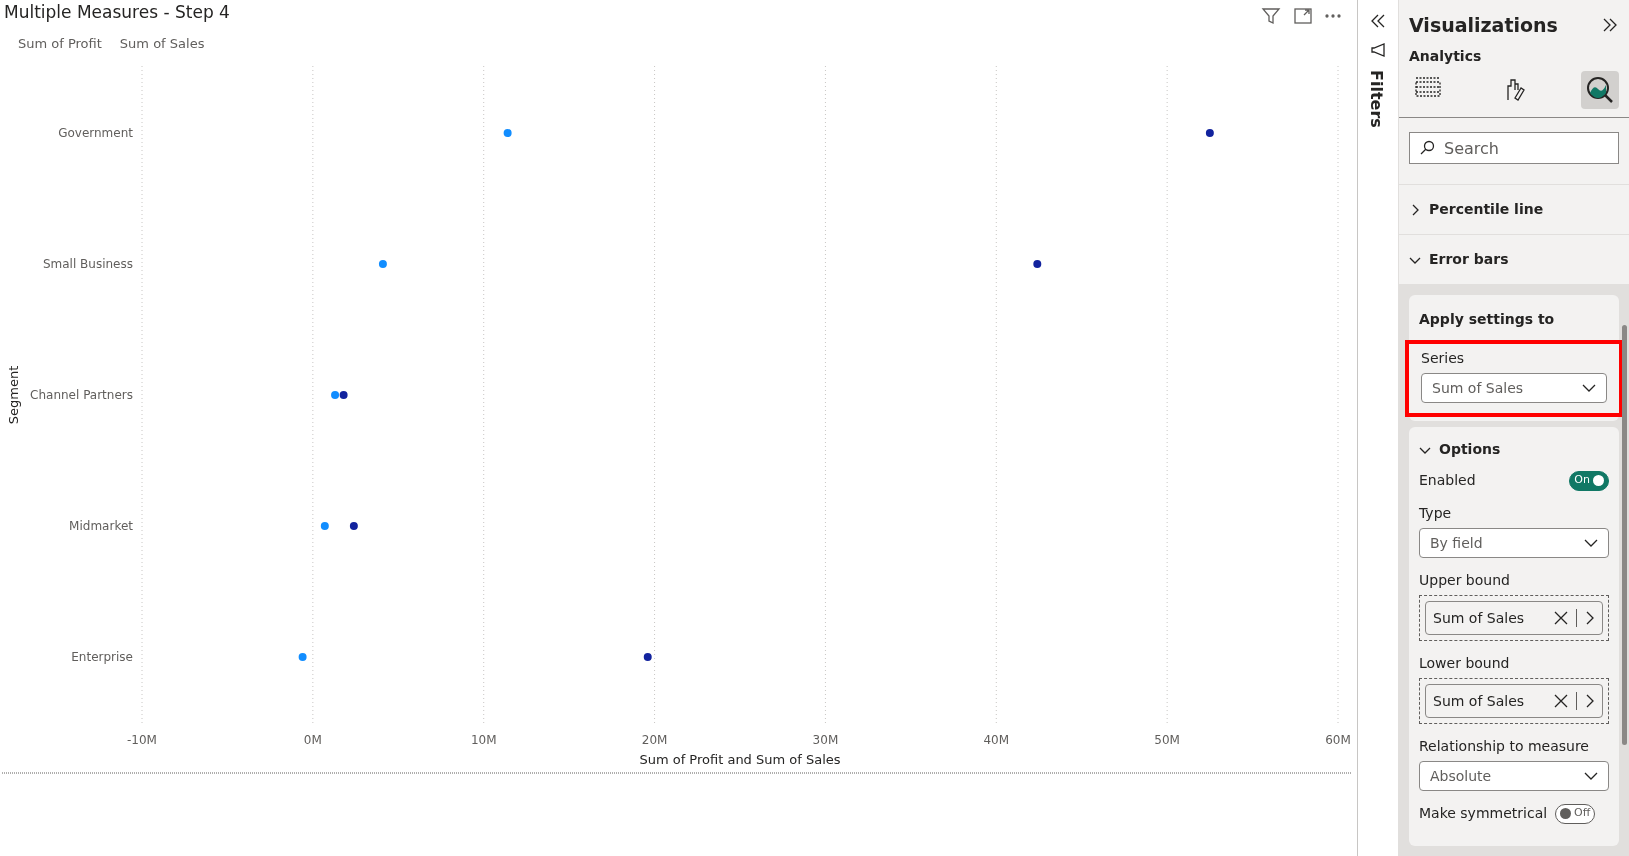 The image size is (1629, 856). I want to click on x-tick-label: 10M, so click(483, 740).